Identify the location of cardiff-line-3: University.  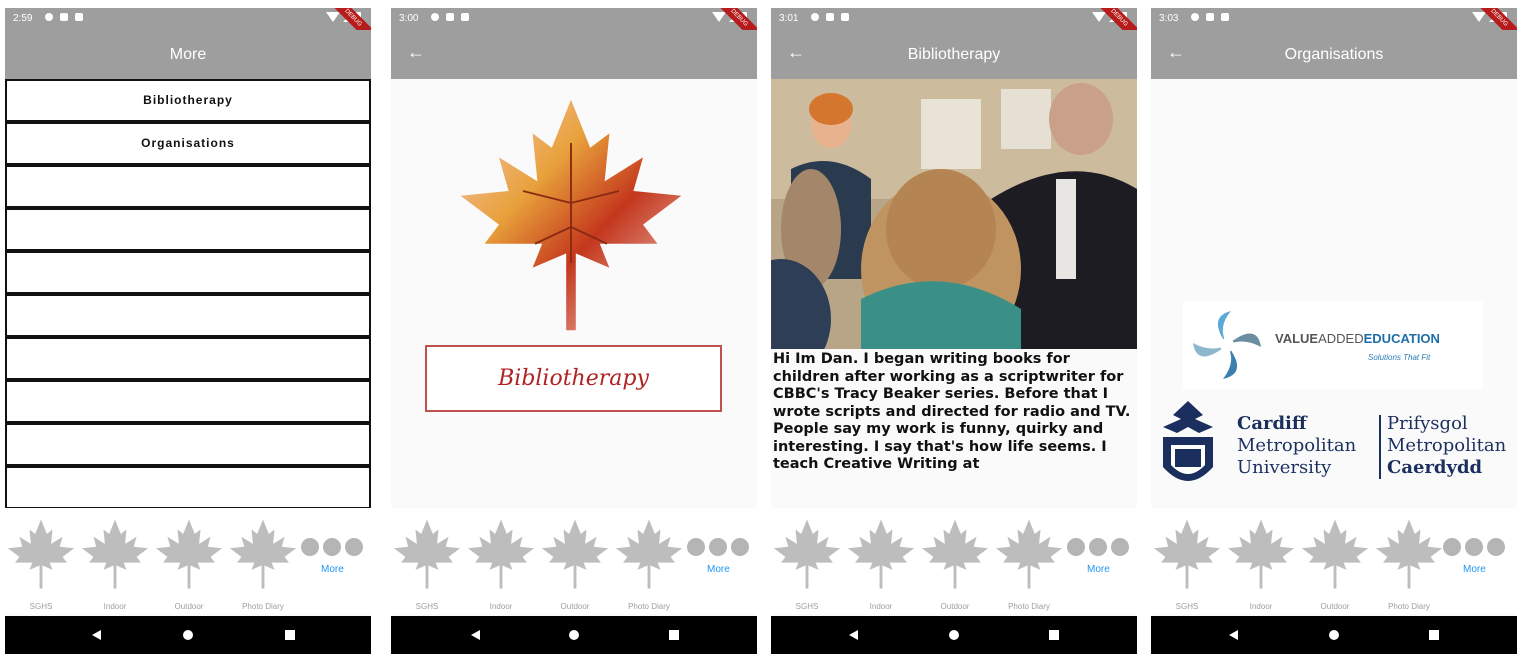
(1284, 467).